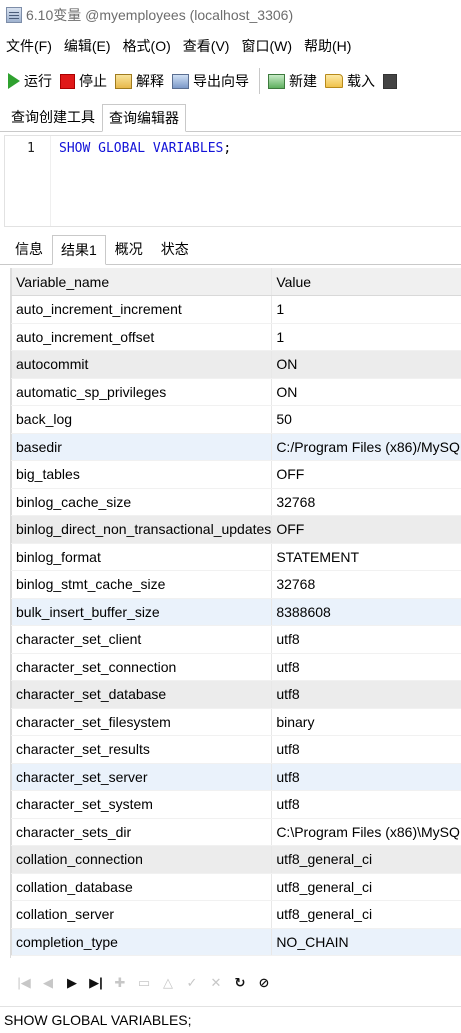 The height and width of the screenshot is (1033, 461). What do you see at coordinates (192, 983) in the screenshot?
I see `apply-icon: ✓` at bounding box center [192, 983].